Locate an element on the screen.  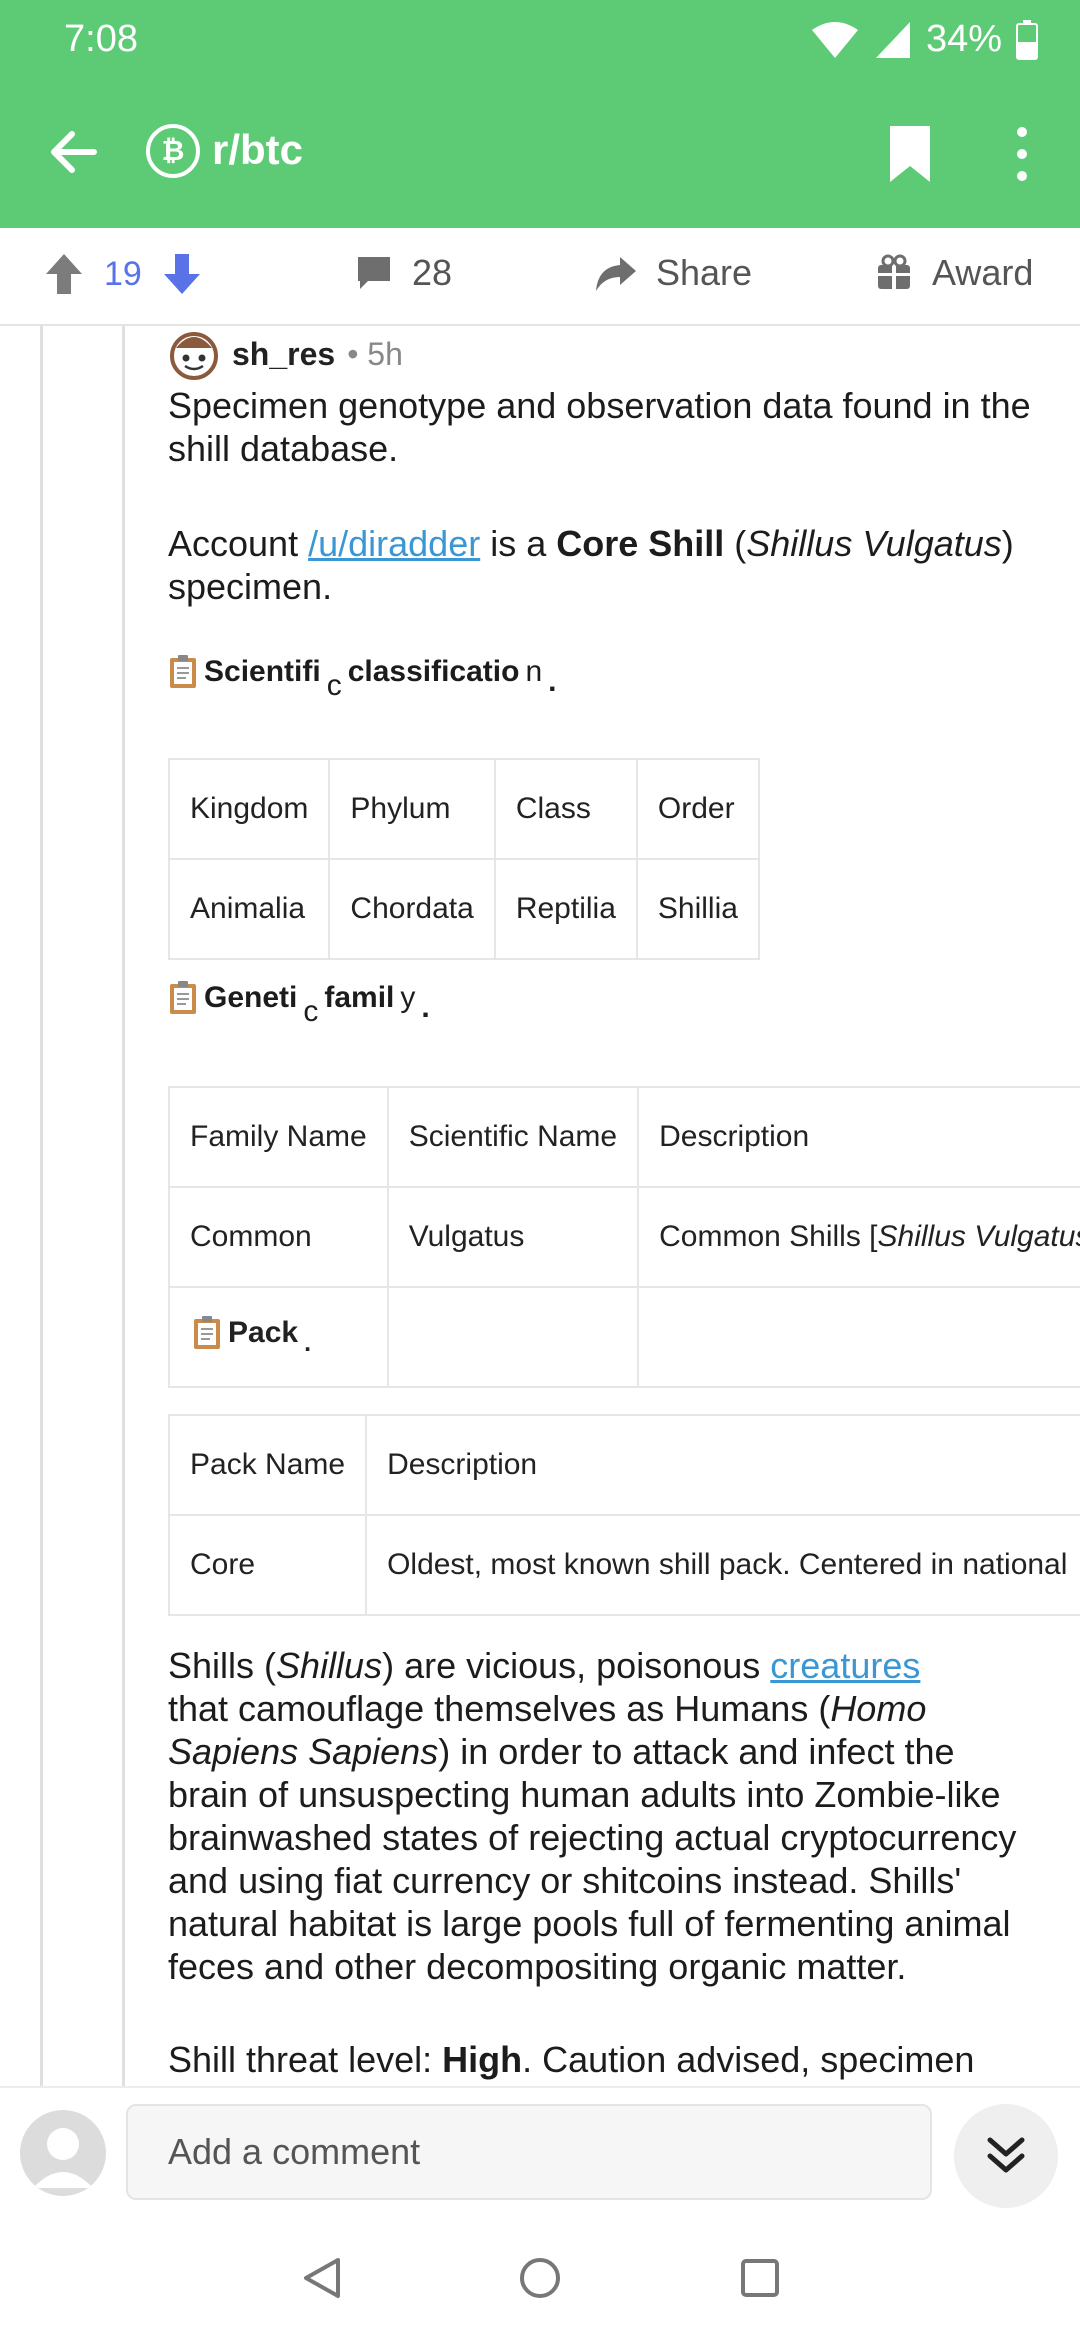
add-comment-input: Add a comment is located at coordinates (529, 2152).